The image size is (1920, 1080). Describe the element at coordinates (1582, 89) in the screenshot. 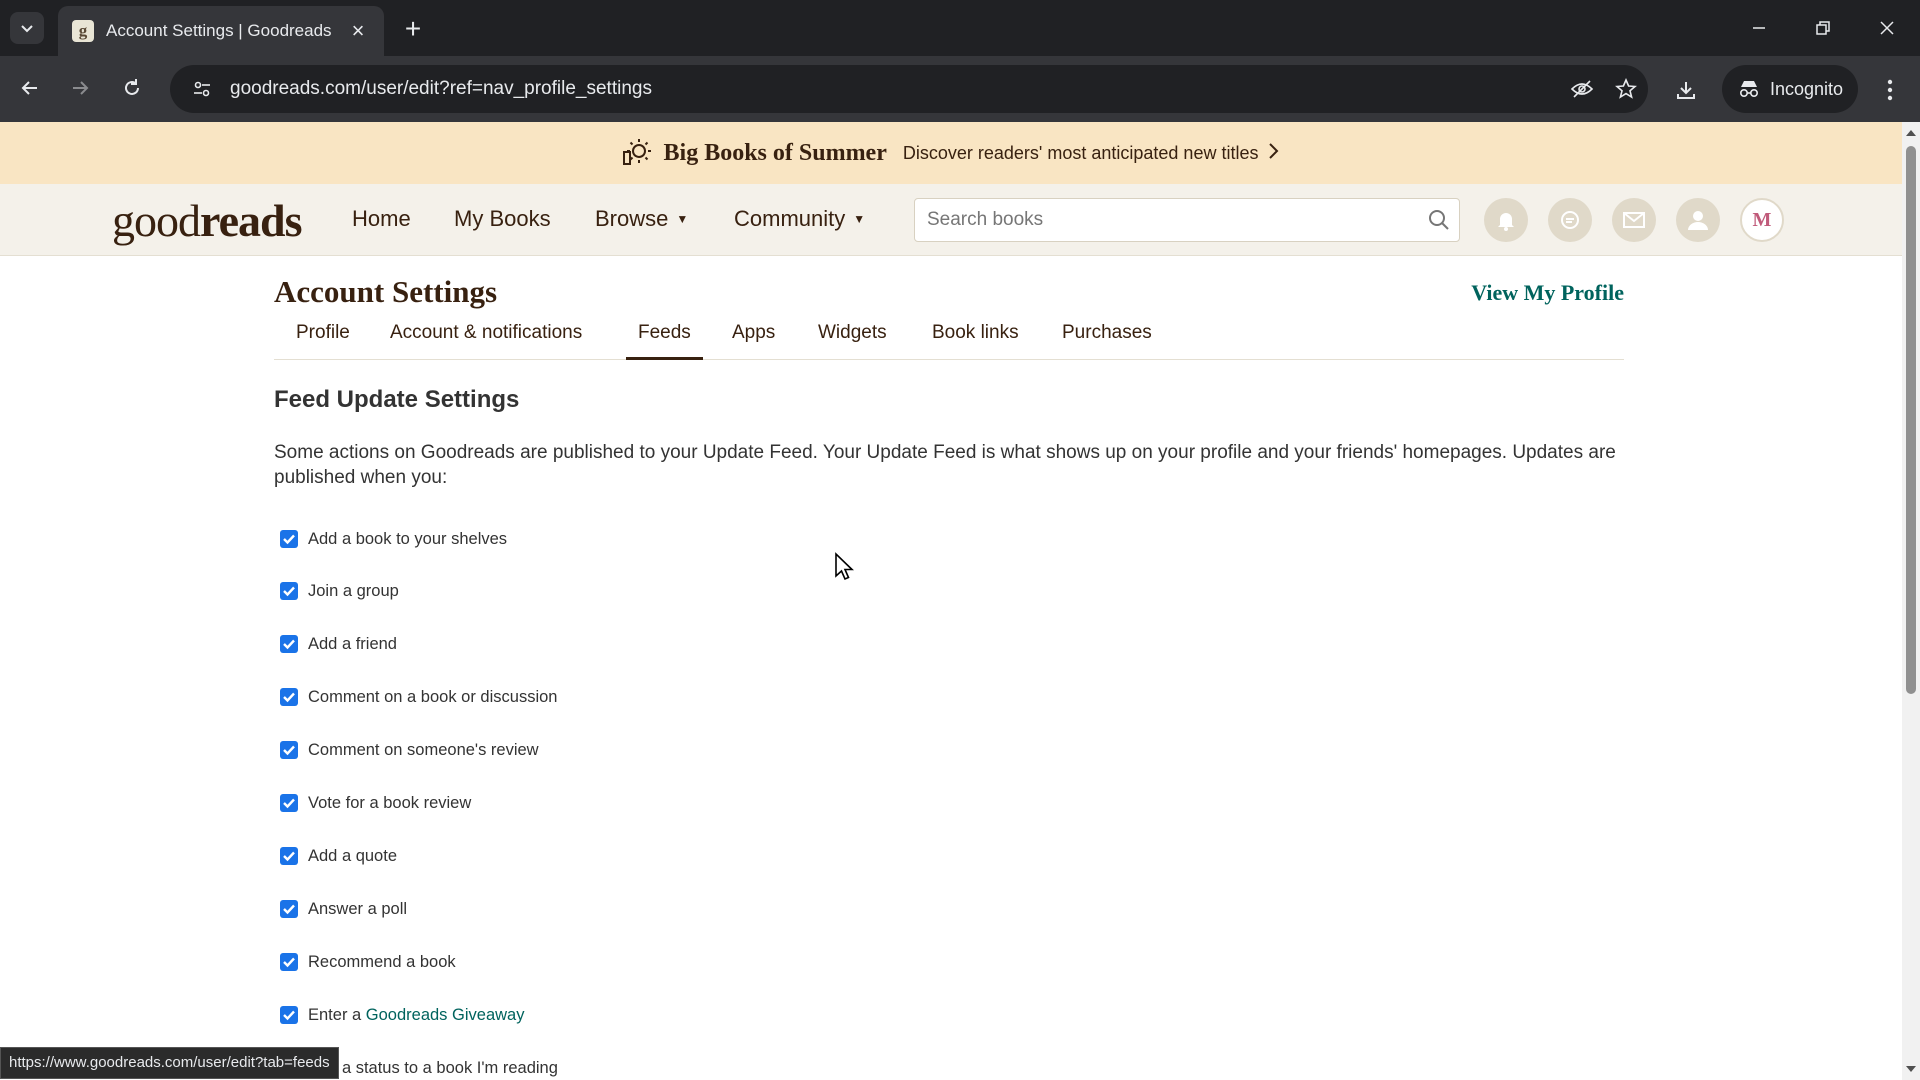

I see `tracking-protection-icon` at that location.